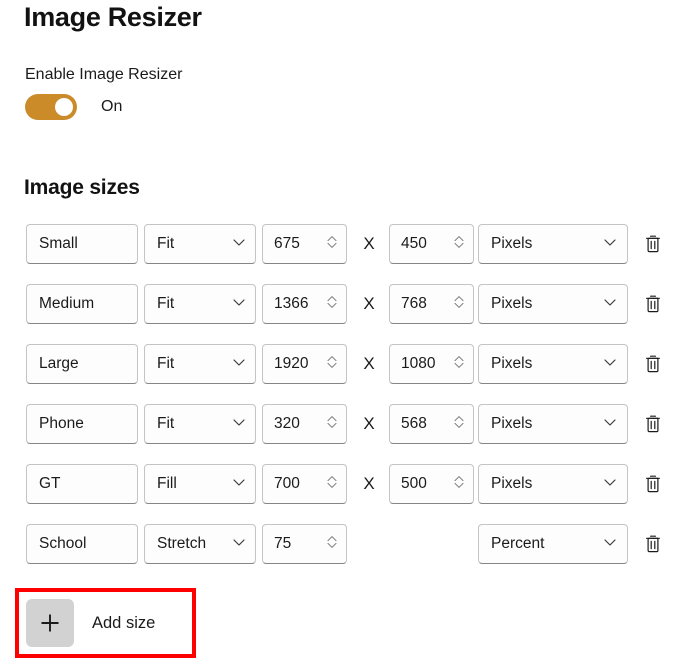 This screenshot has height=665, width=693. Describe the element at coordinates (418, 363) in the screenshot. I see `size-height-value: 1080` at that location.